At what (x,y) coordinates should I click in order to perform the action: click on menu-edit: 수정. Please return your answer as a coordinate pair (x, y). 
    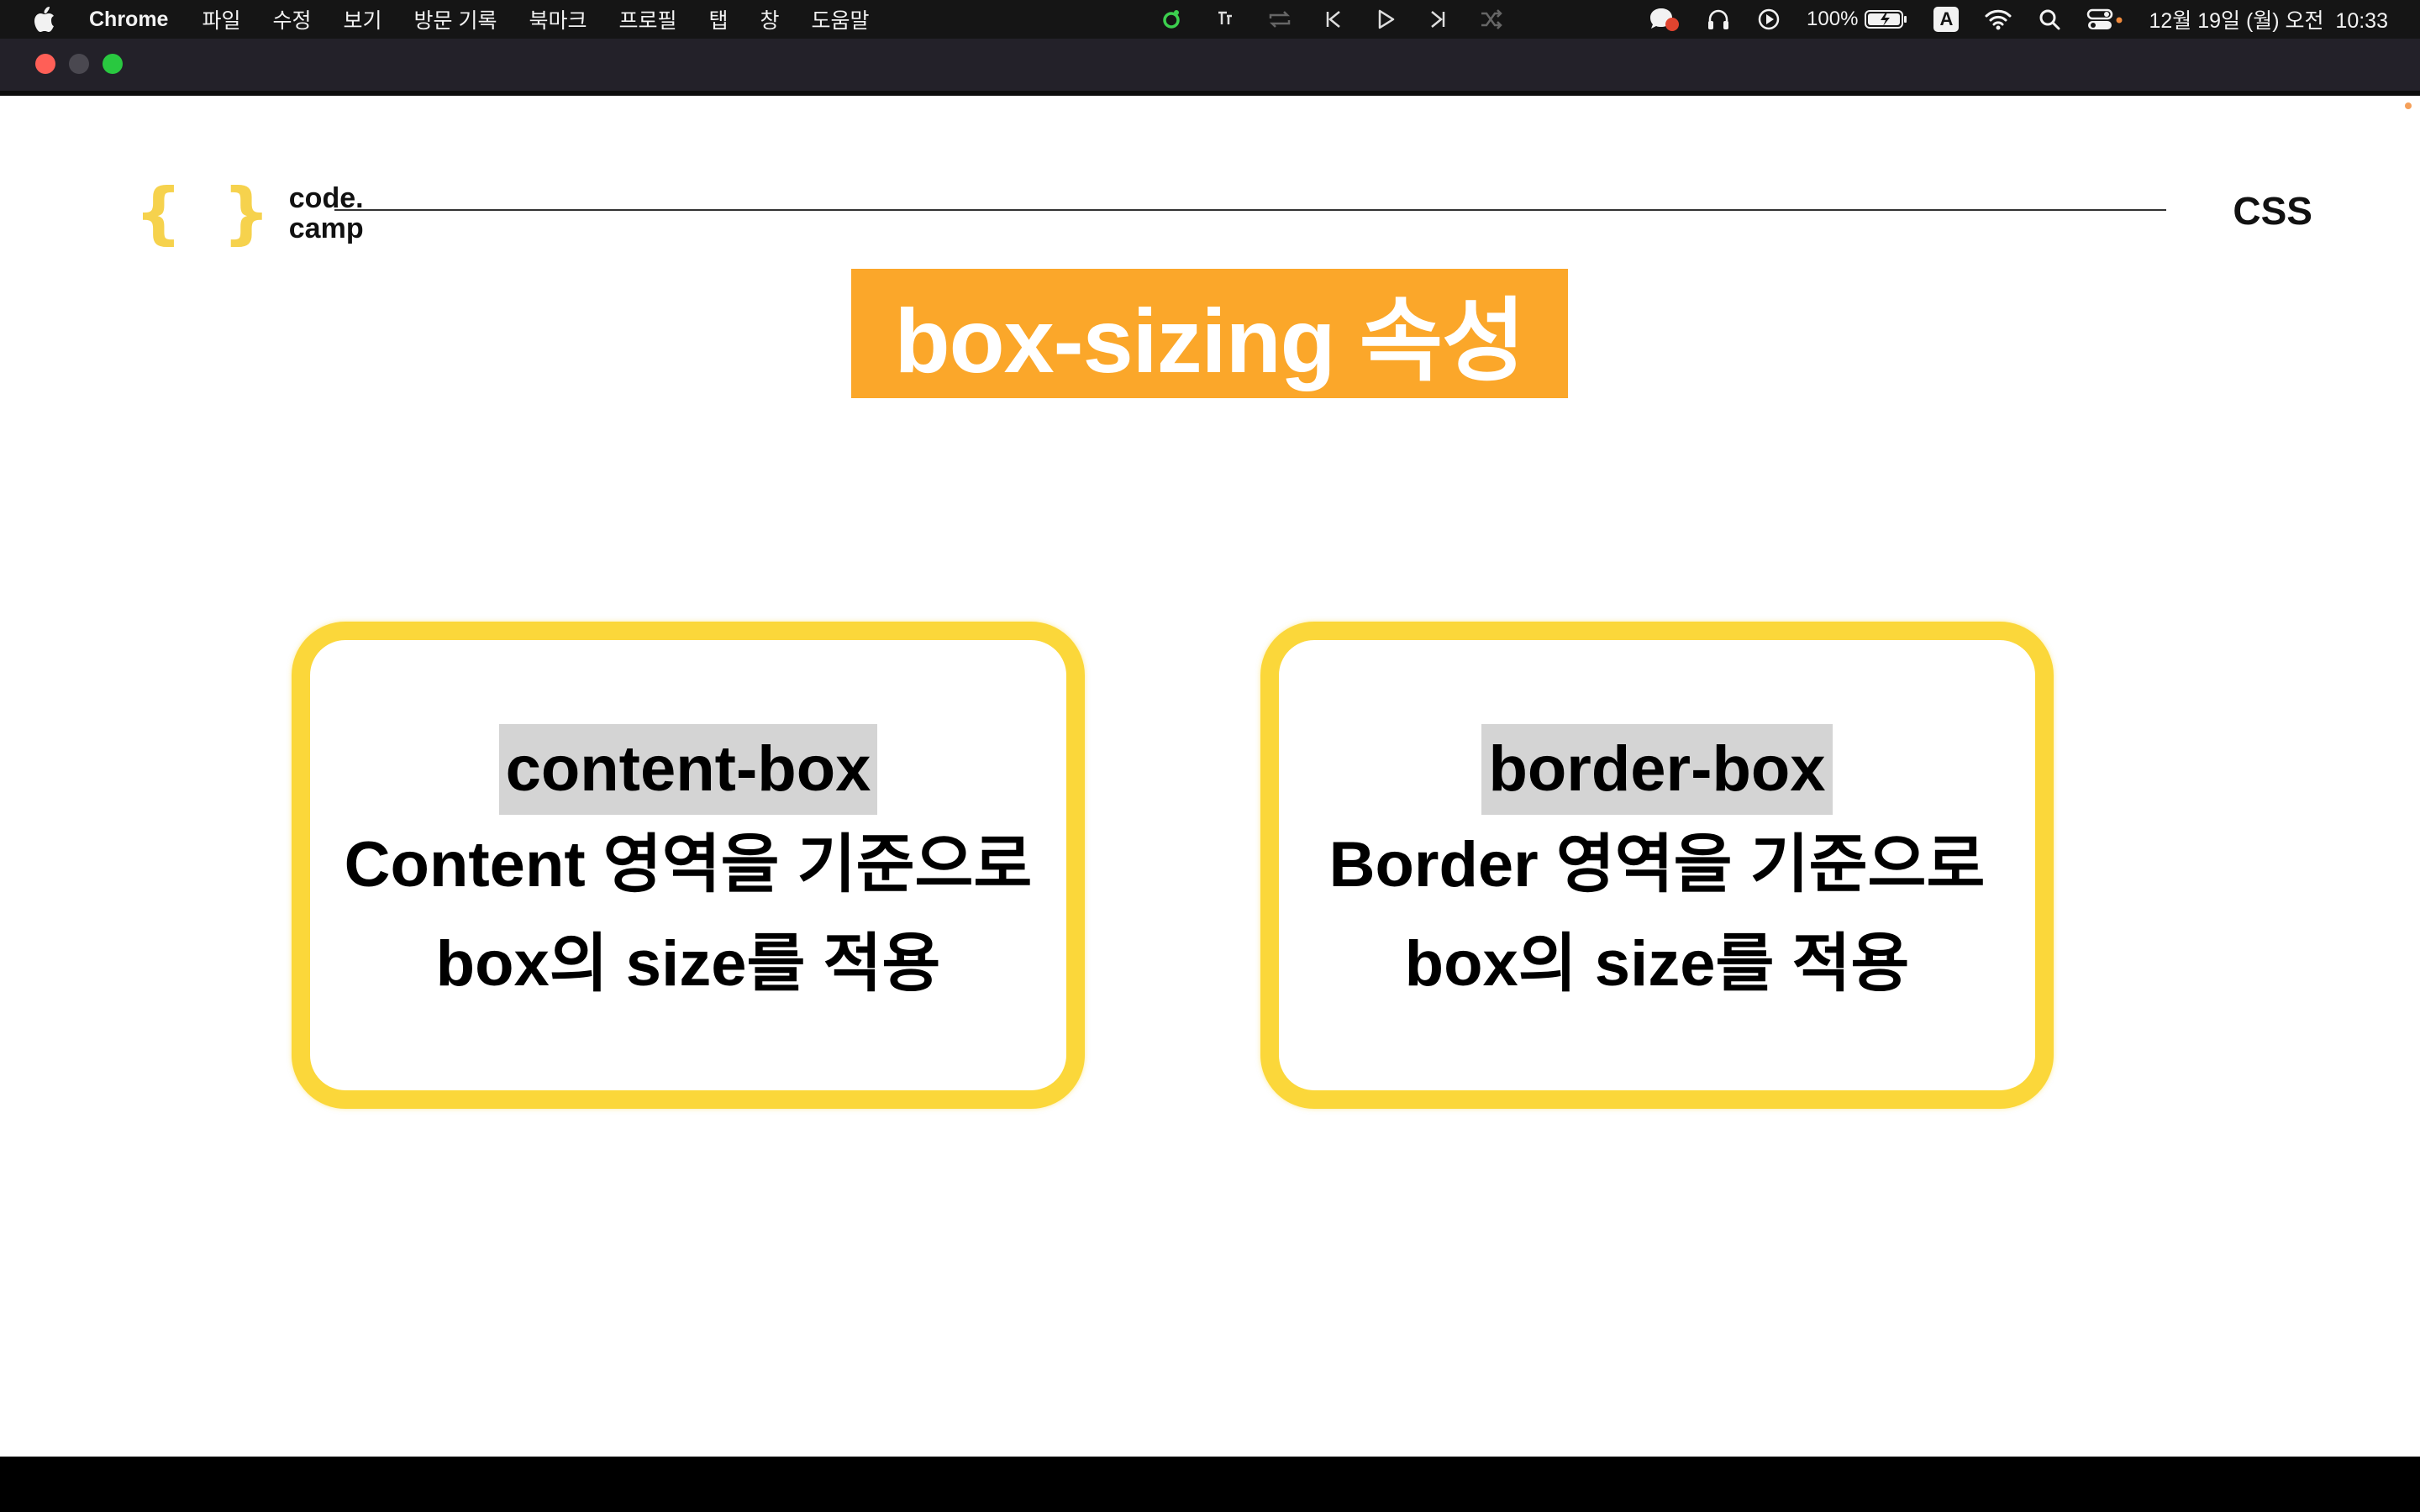
    Looking at the image, I should click on (291, 19).